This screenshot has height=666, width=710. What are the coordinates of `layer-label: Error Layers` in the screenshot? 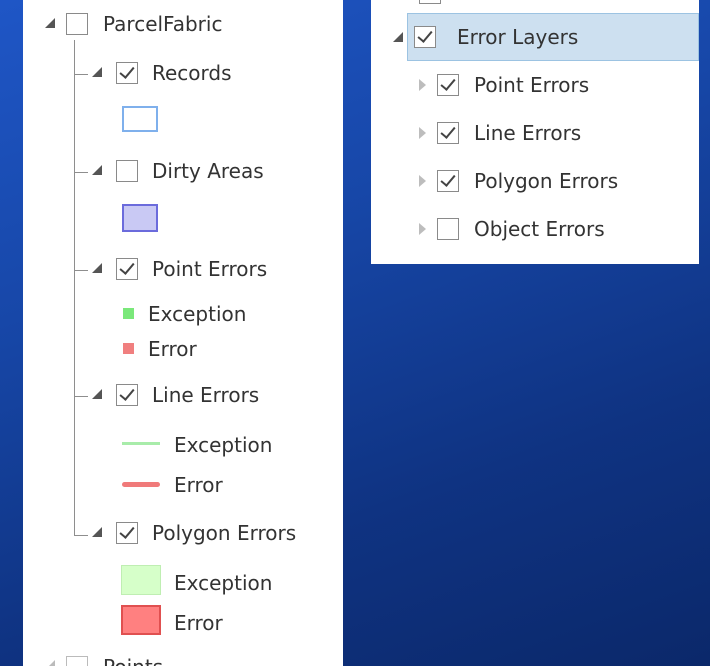 It's located at (518, 37).